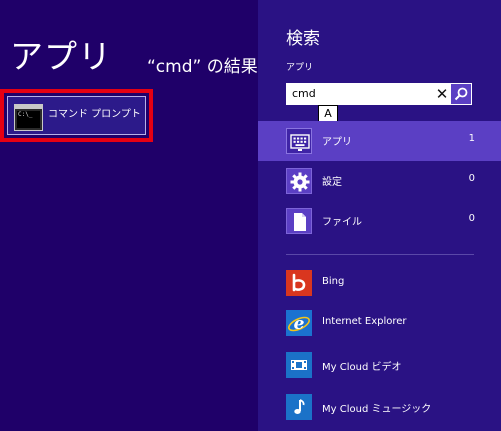 The image size is (501, 431). I want to click on search-box: ✕, so click(379, 94).